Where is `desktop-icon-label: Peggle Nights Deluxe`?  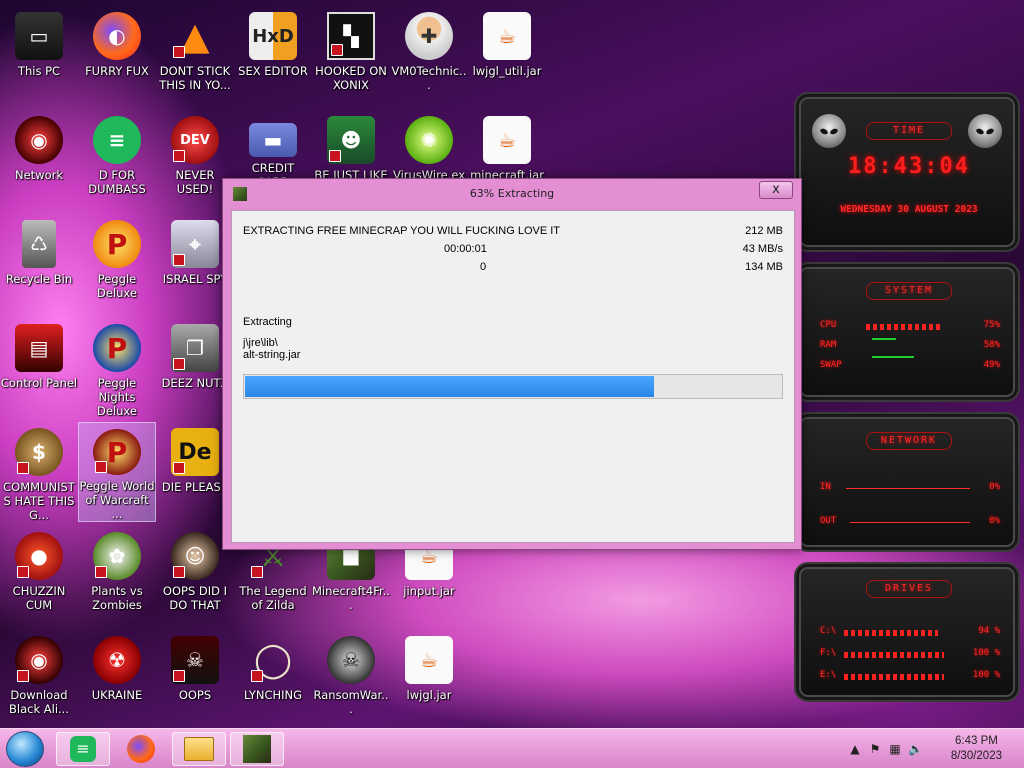 desktop-icon-label: Peggle Nights Deluxe is located at coordinates (117, 397).